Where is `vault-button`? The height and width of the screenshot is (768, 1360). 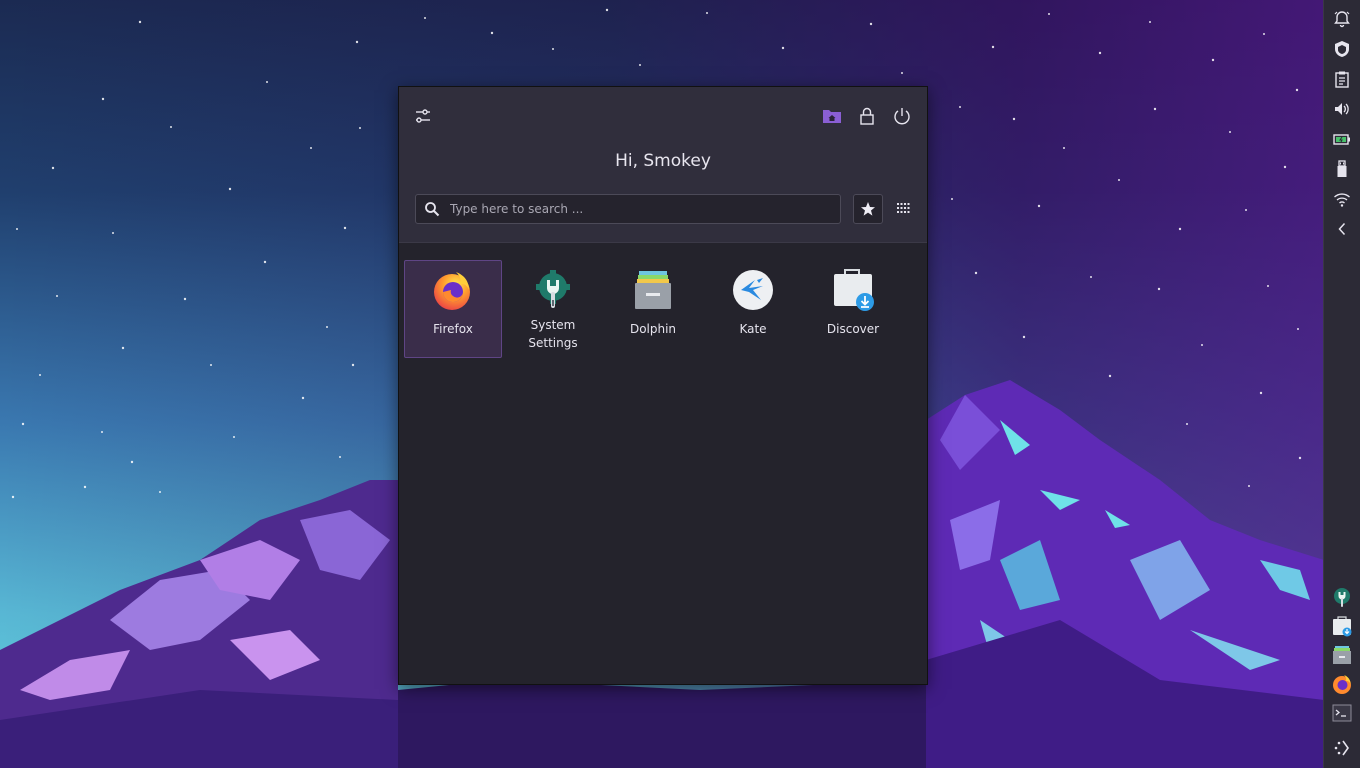
vault-button is located at coordinates (1342, 49).